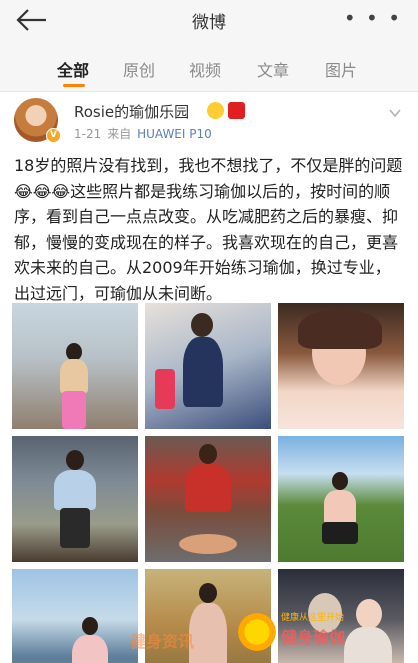  What do you see at coordinates (162, 641) in the screenshot?
I see `watermark-left: 健身资讯` at bounding box center [162, 641].